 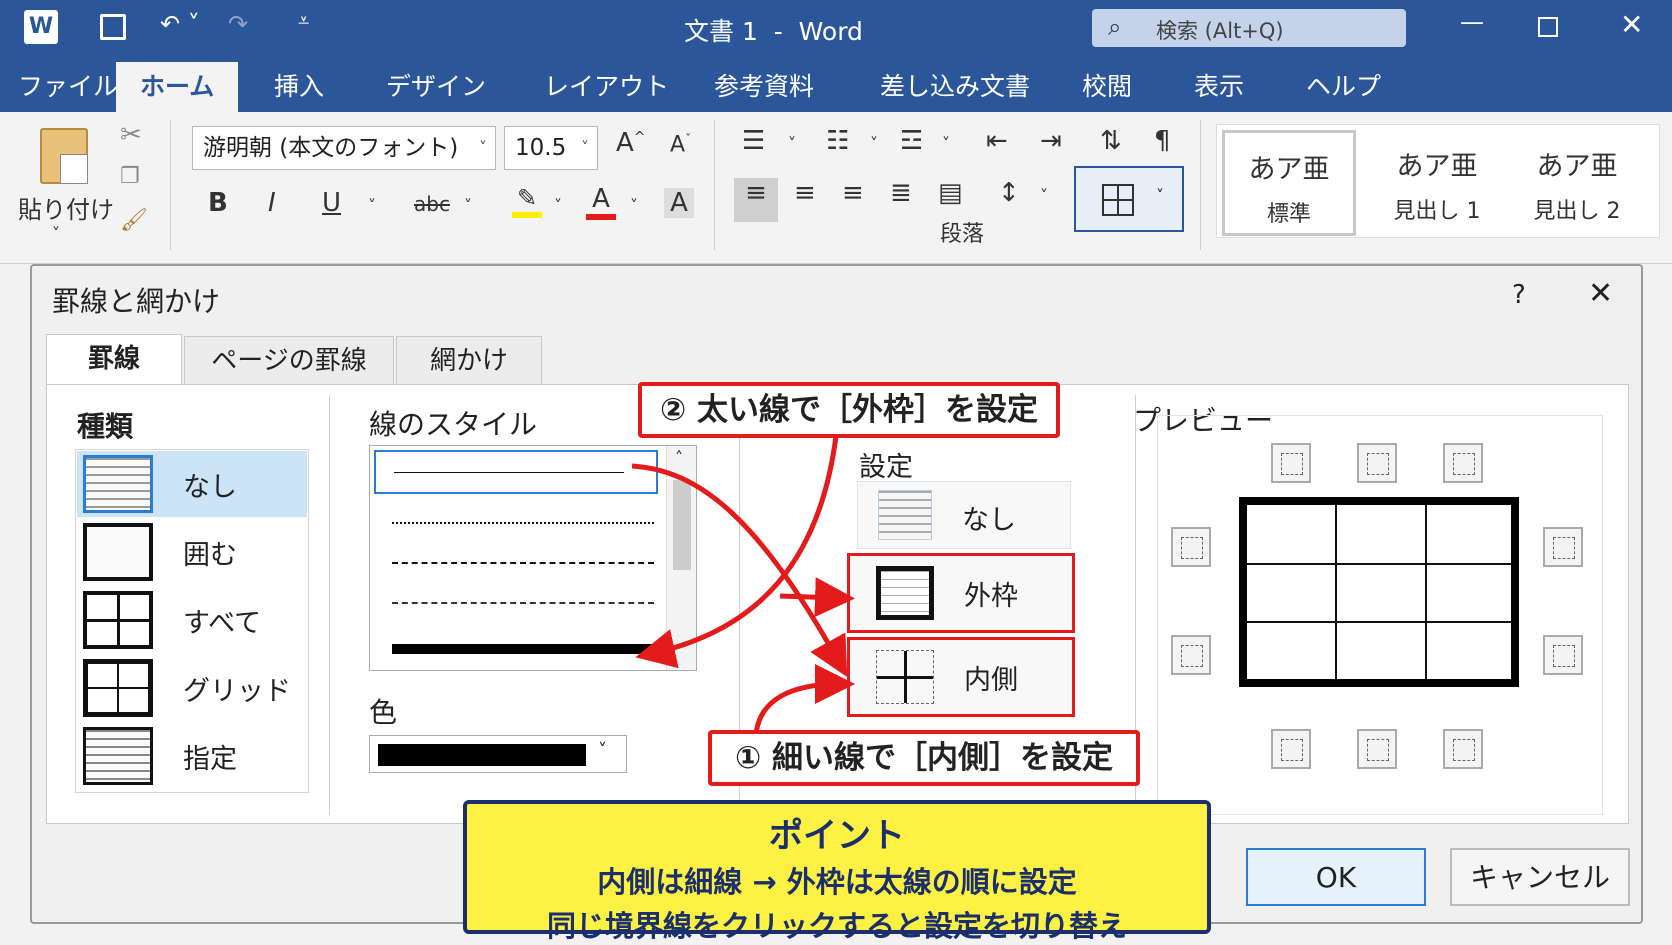 What do you see at coordinates (739, 570) in the screenshot?
I see `arrow-thin-to-inside` at bounding box center [739, 570].